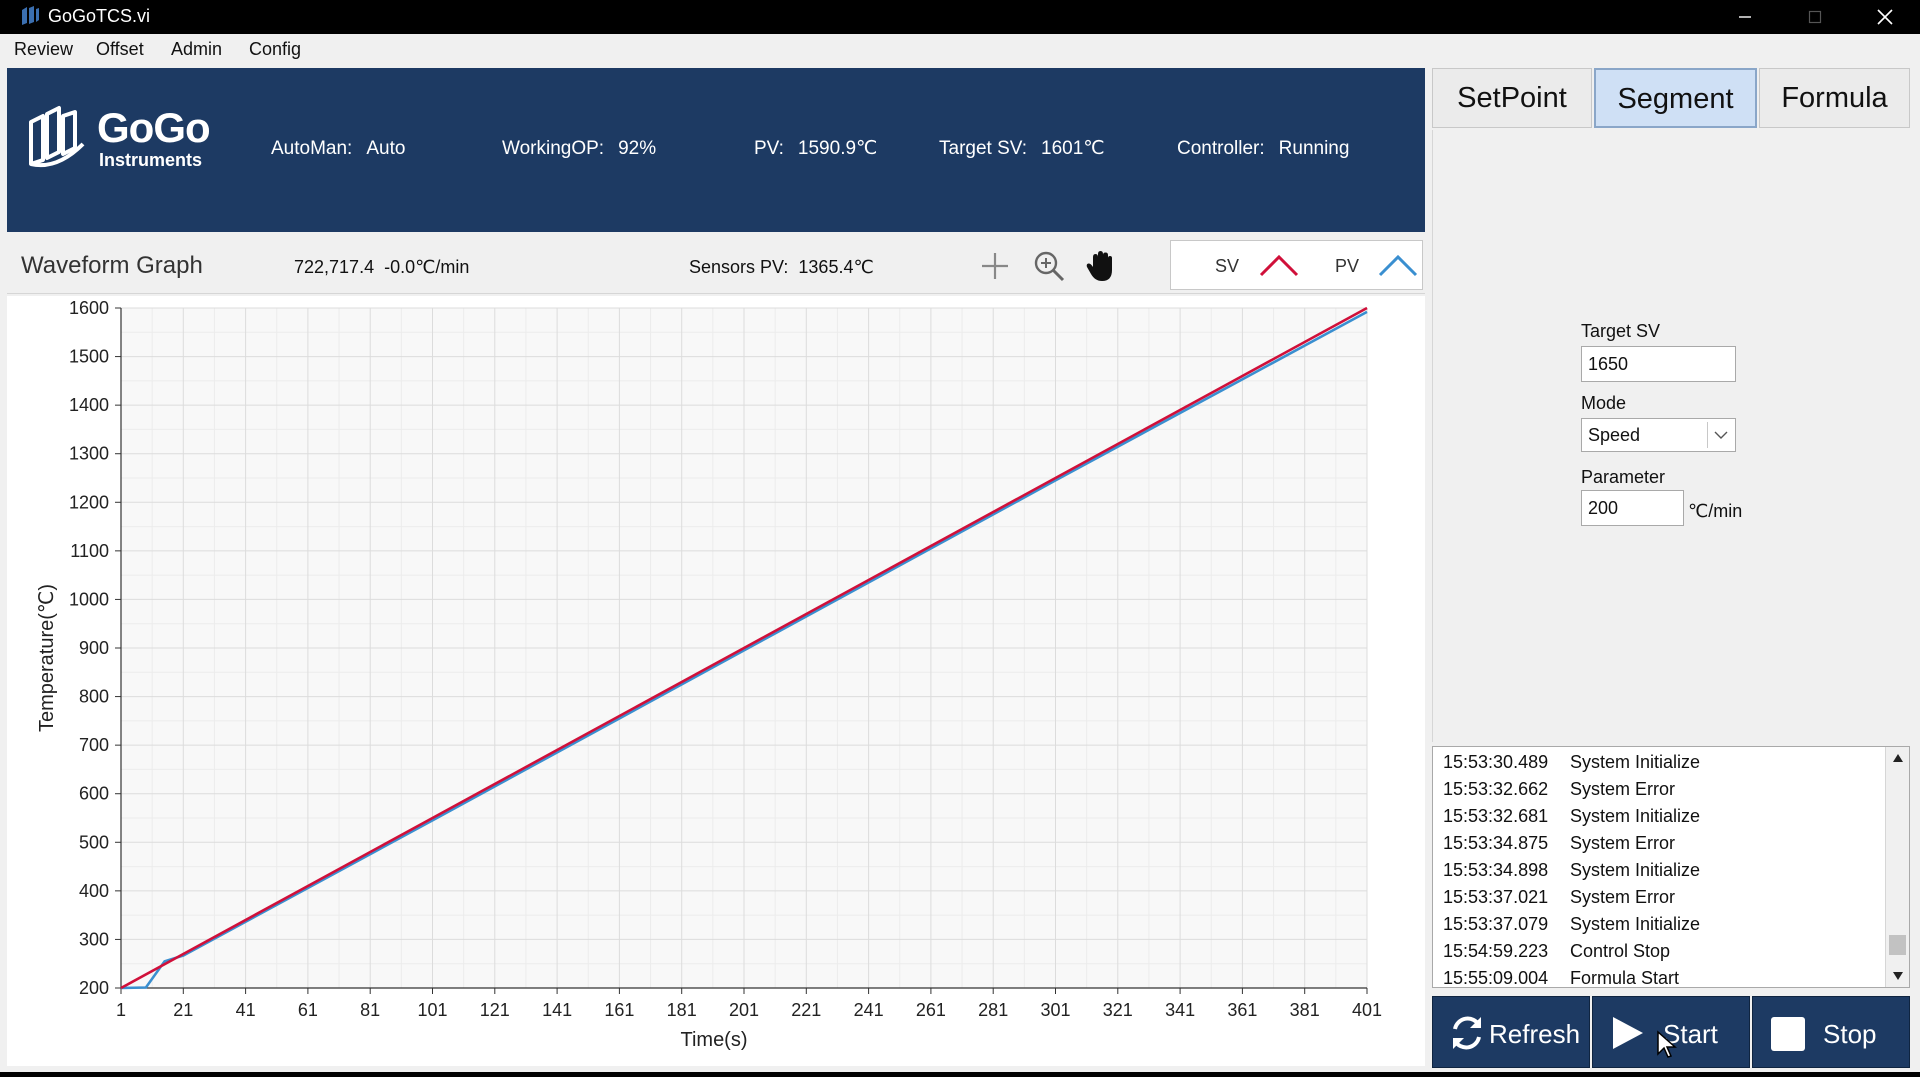 The height and width of the screenshot is (1077, 1920). Describe the element at coordinates (275, 49) in the screenshot. I see `menu-config: Config` at that location.